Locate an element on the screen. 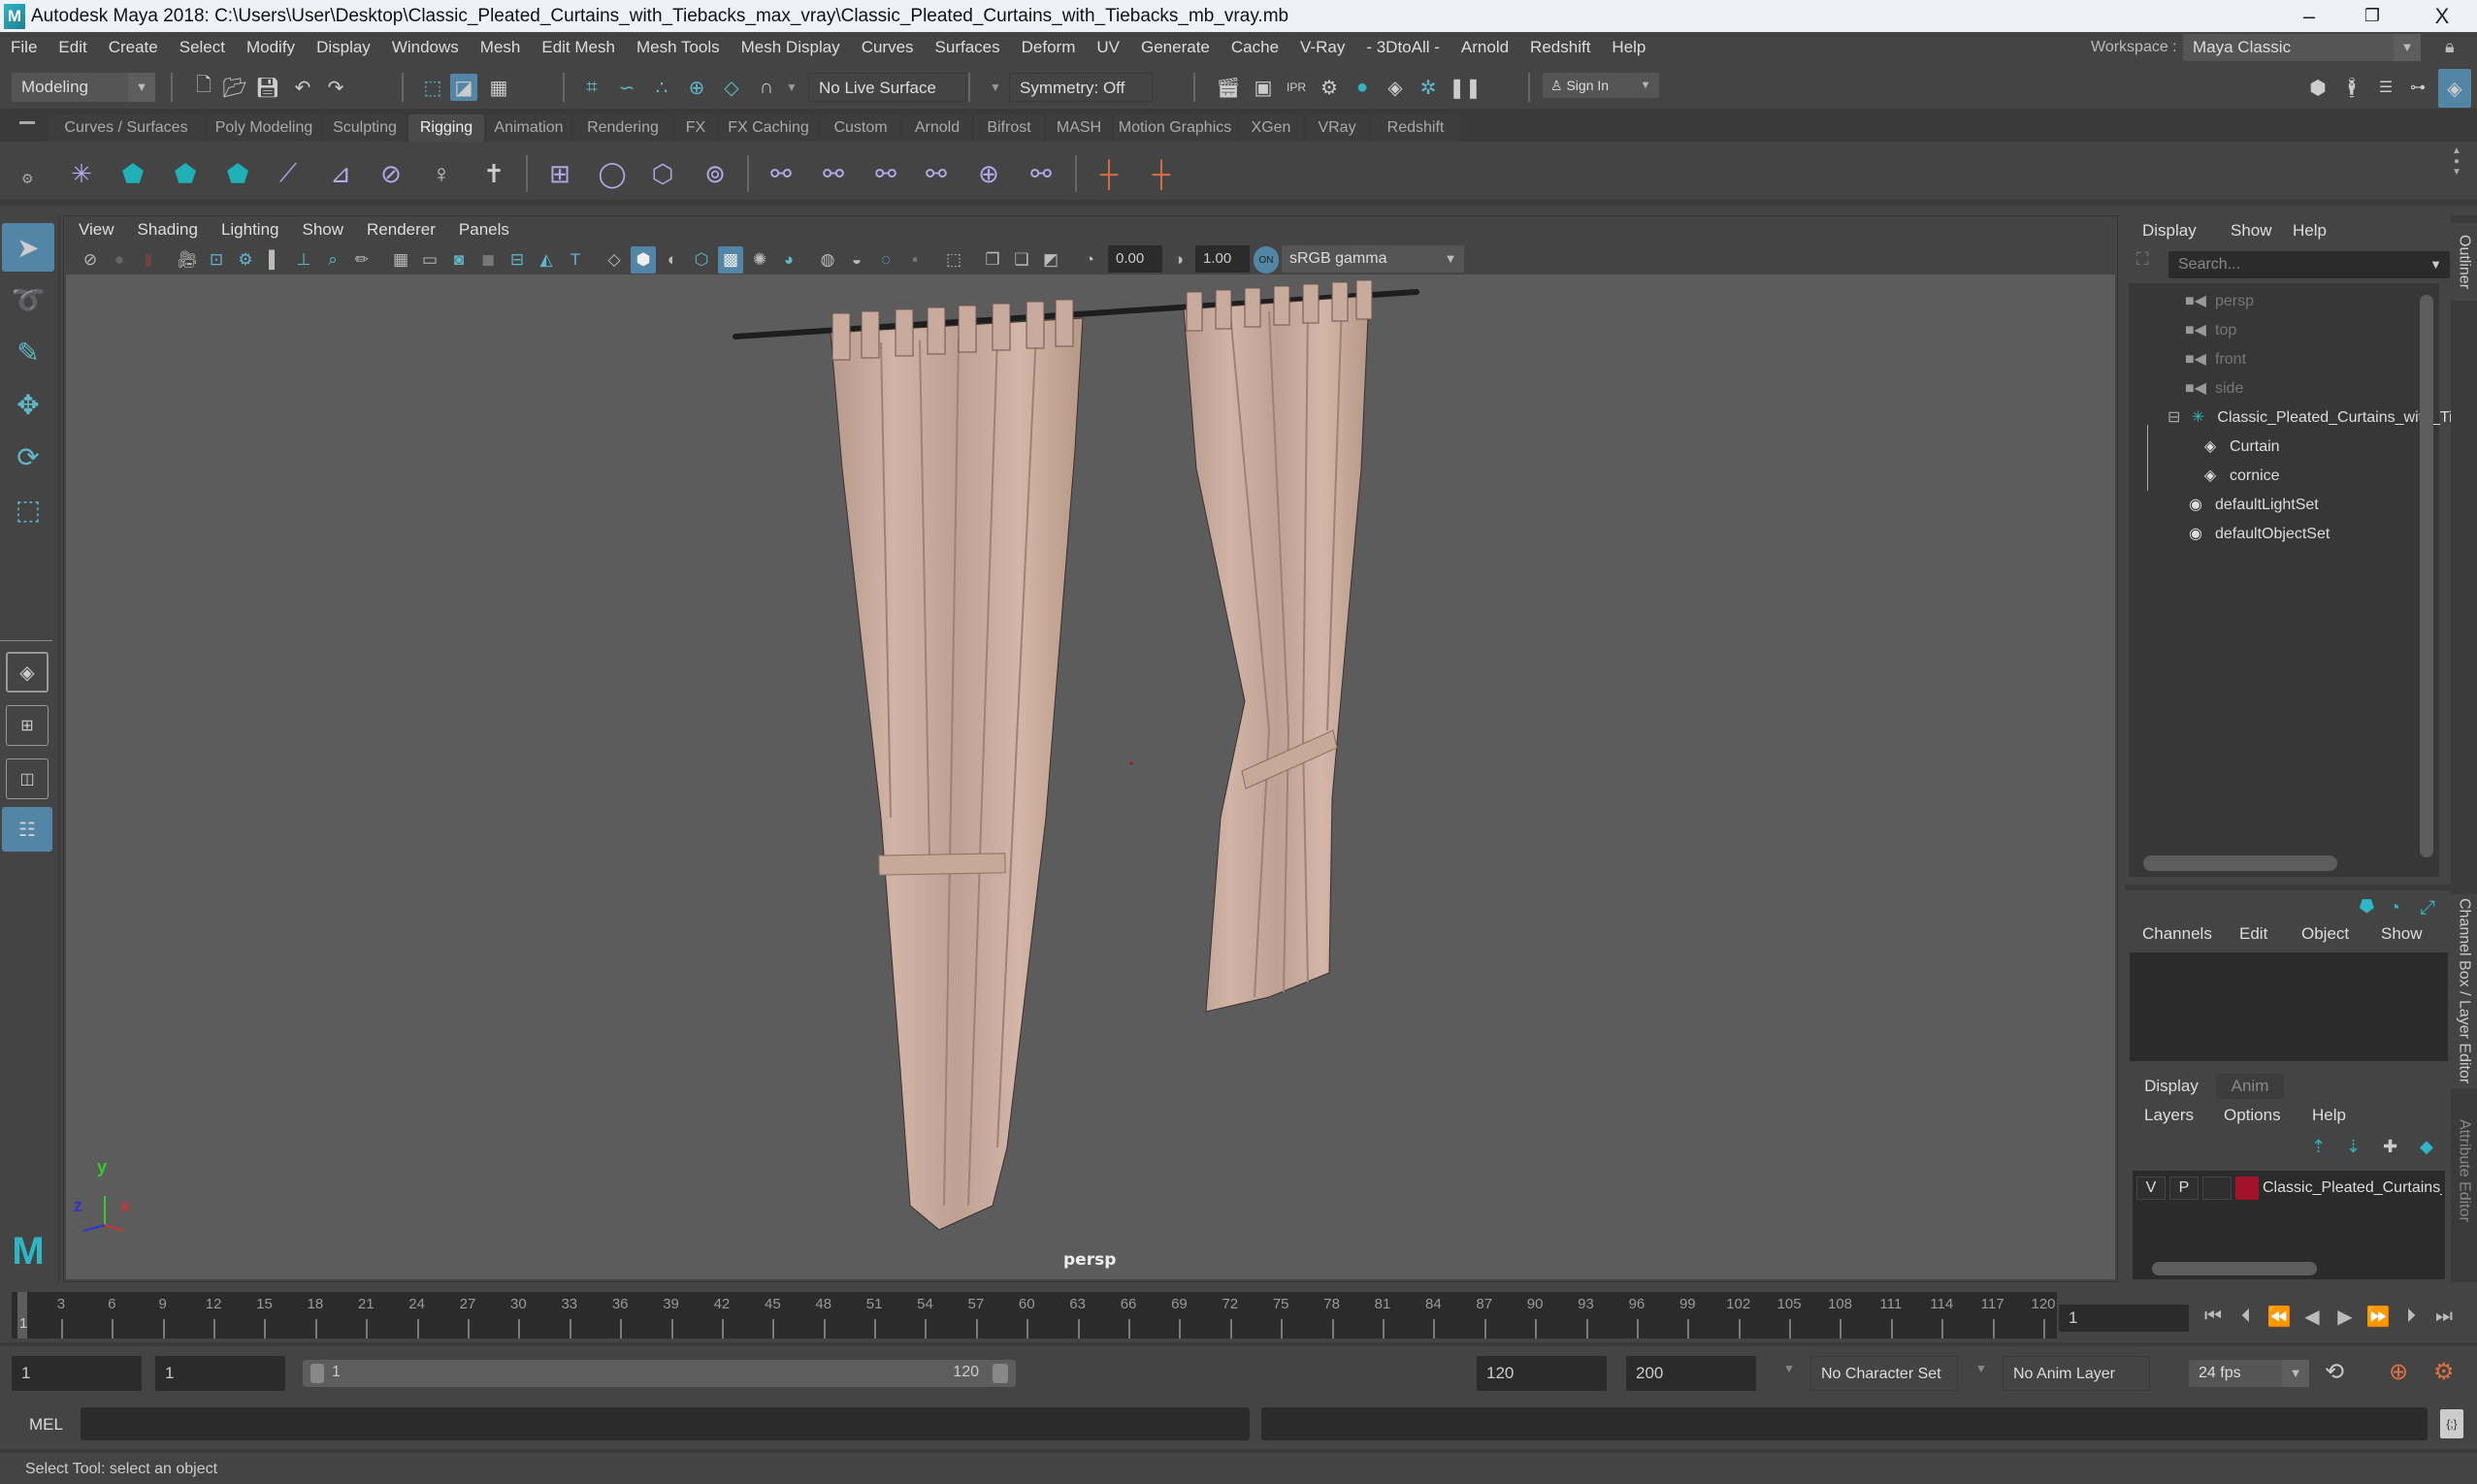 This screenshot has height=1484, width=2477. menu-edit: Edit is located at coordinates (72, 47).